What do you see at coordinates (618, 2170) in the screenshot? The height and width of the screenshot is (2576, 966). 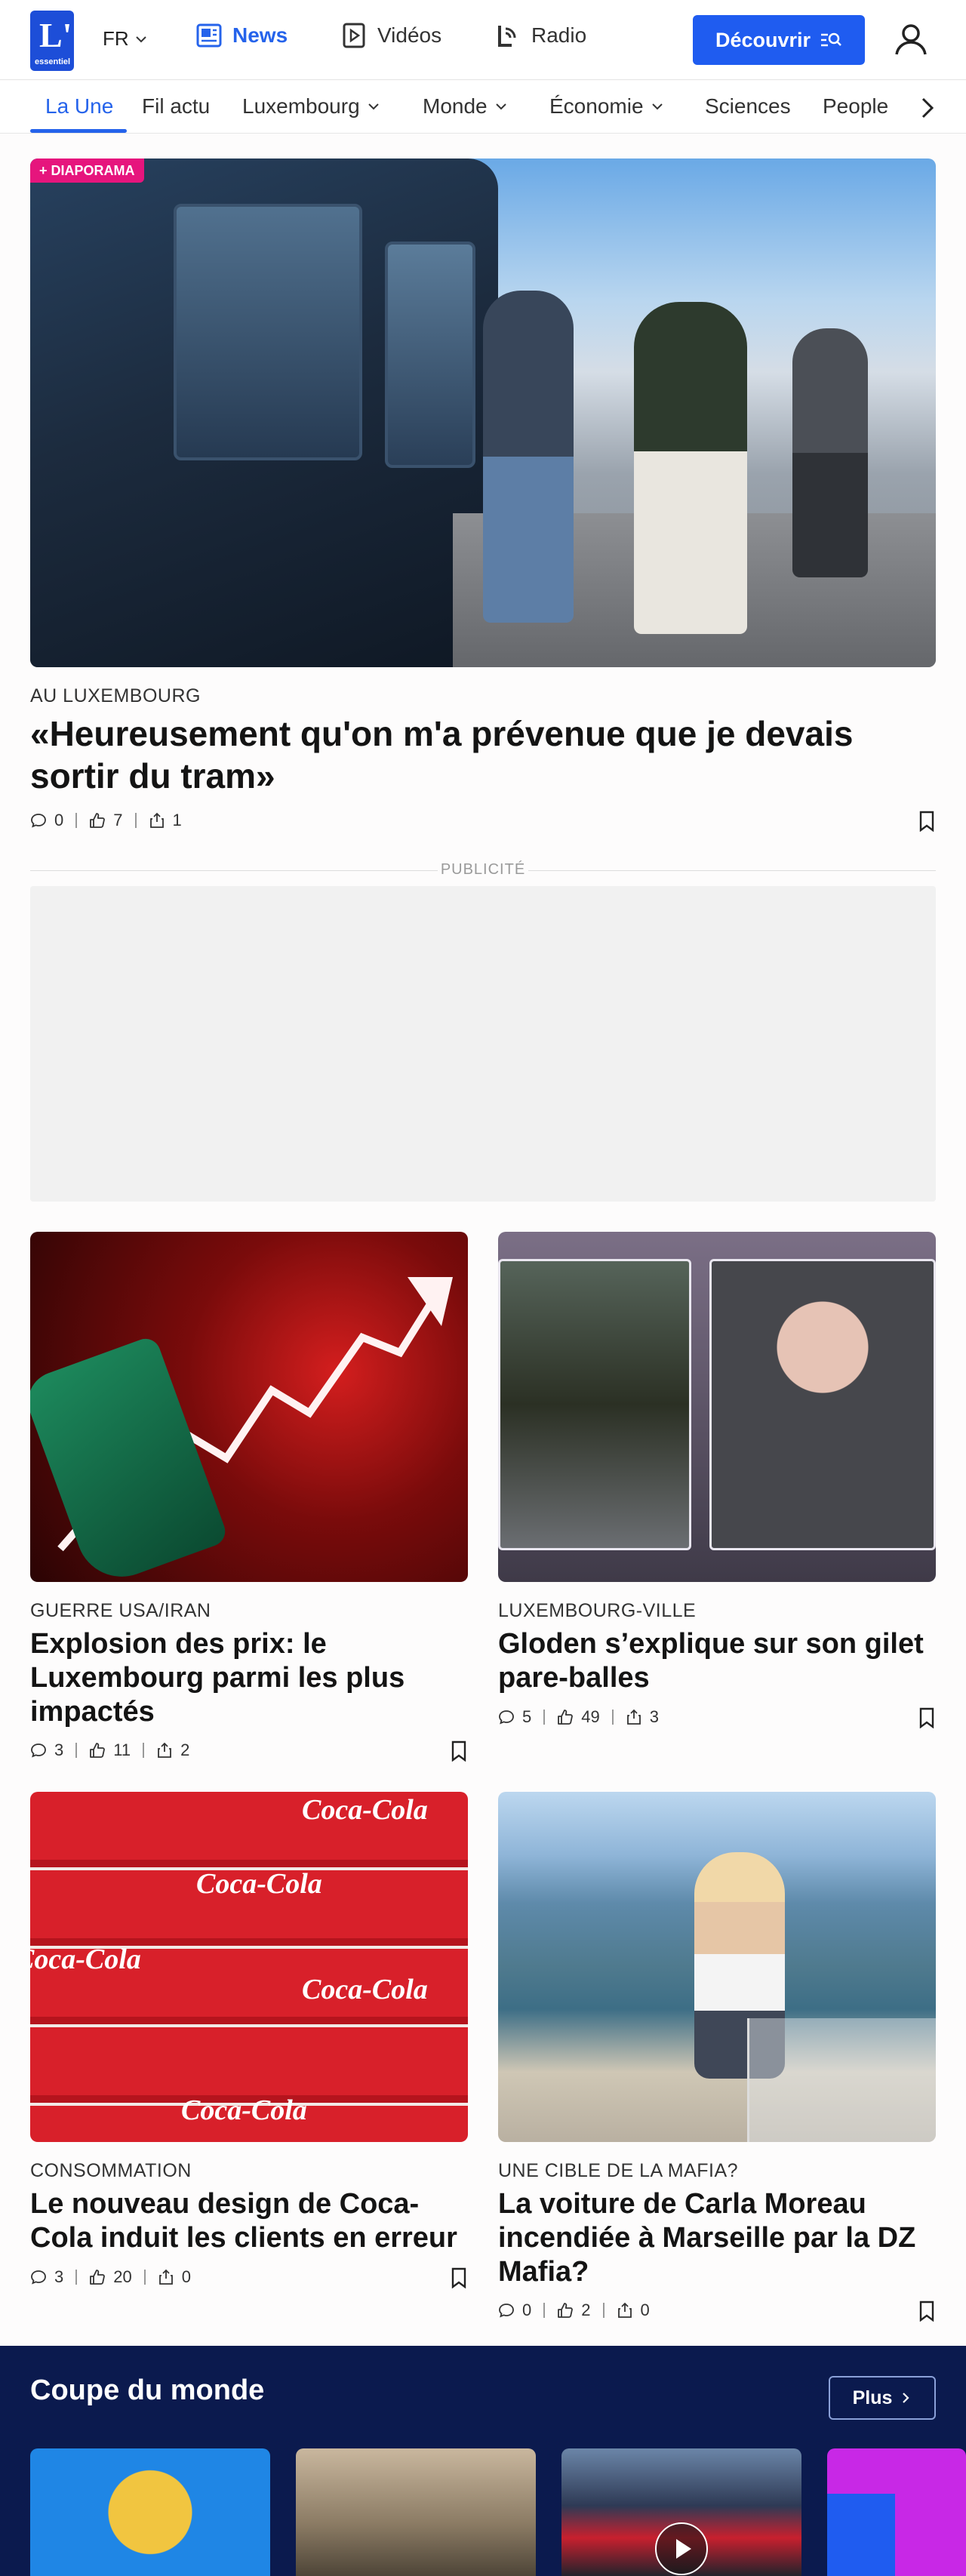 I see `article-kicker: UNE CIBLE DE LA MAFIA?` at bounding box center [618, 2170].